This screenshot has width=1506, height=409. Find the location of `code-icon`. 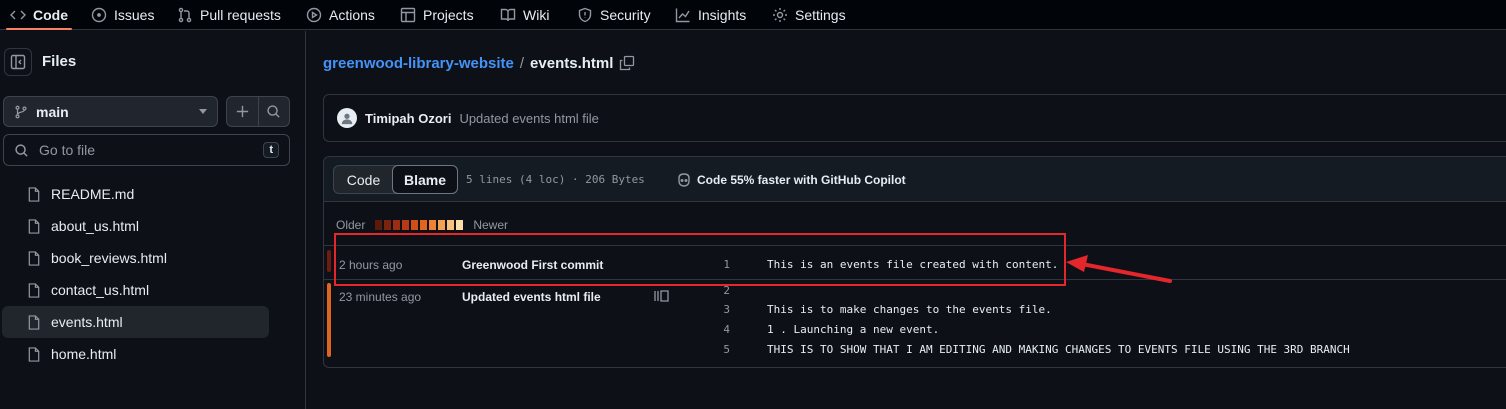

code-icon is located at coordinates (18, 15).